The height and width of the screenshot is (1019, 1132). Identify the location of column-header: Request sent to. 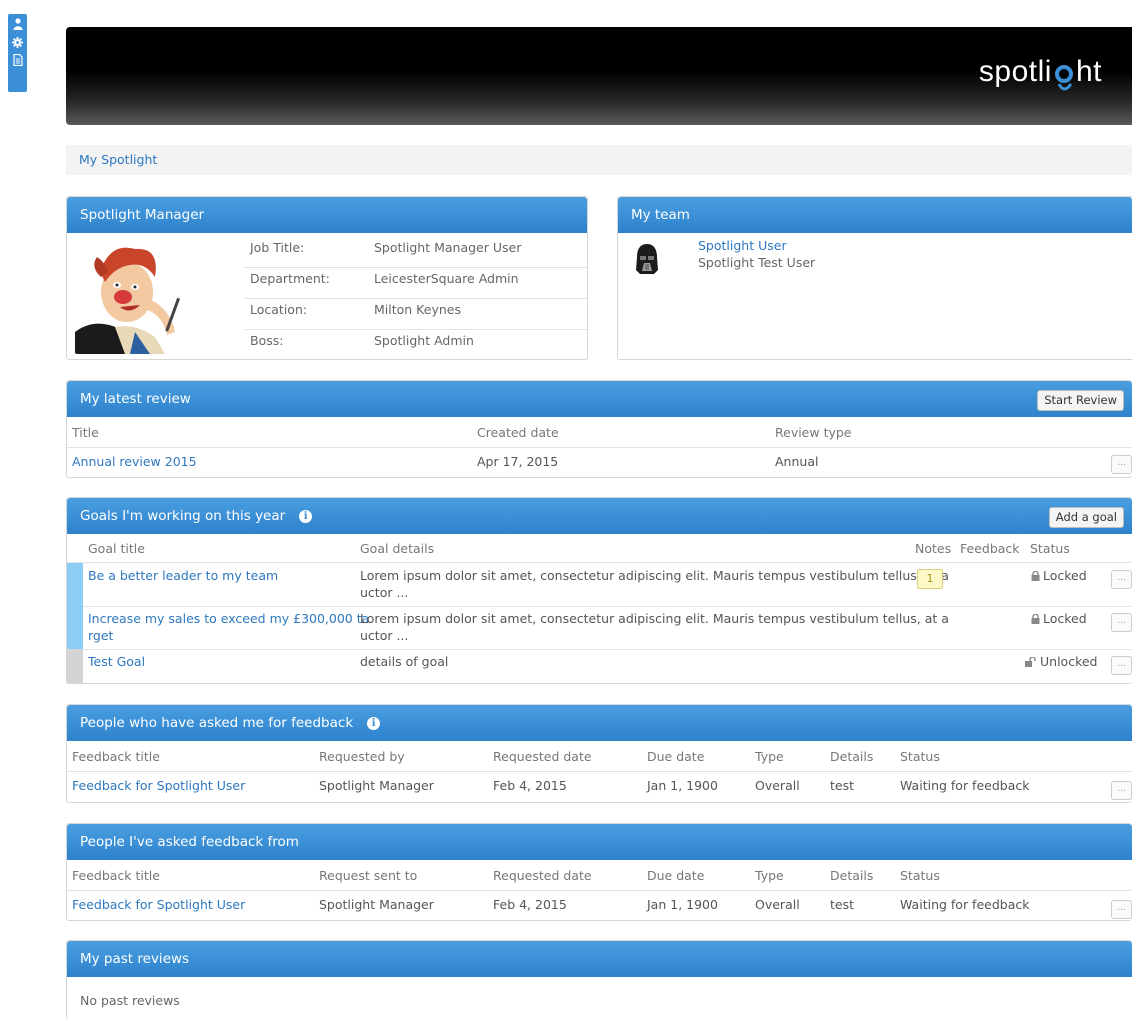
(368, 875).